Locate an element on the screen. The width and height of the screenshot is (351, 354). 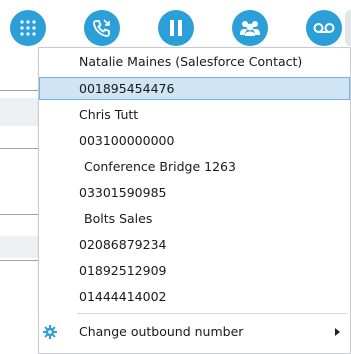
gear-icon is located at coordinates (50, 332).